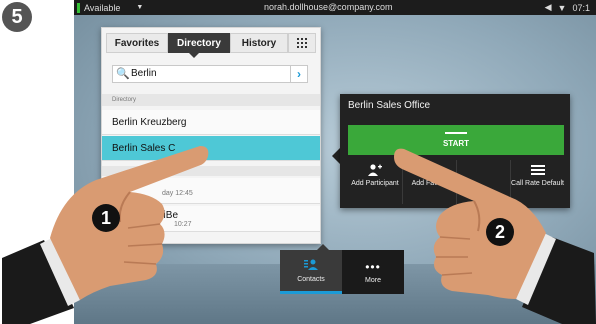  What do you see at coordinates (259, 43) in the screenshot?
I see `tab-history: History` at bounding box center [259, 43].